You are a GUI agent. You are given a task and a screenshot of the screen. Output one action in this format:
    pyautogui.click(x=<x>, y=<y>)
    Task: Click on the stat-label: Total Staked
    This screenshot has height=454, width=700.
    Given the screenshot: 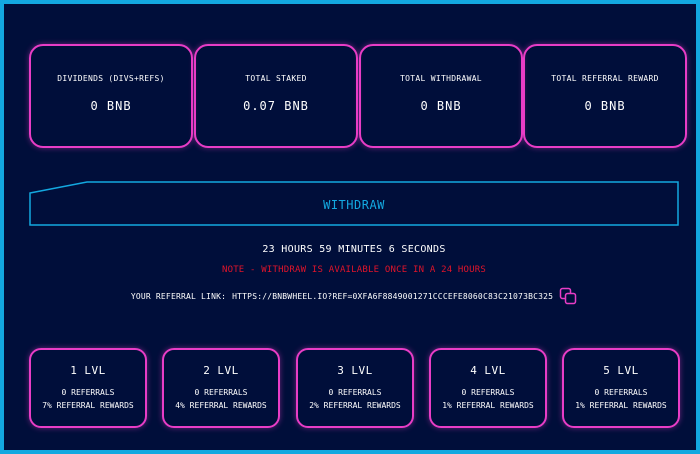 What is the action you would take?
    pyautogui.click(x=276, y=78)
    